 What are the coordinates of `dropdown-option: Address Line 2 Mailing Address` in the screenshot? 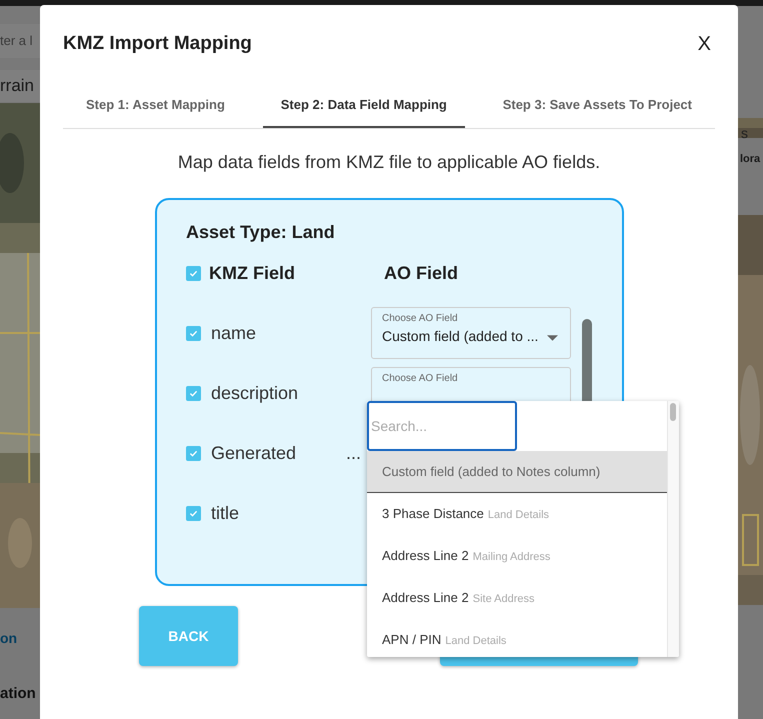 It's located at (517, 556).